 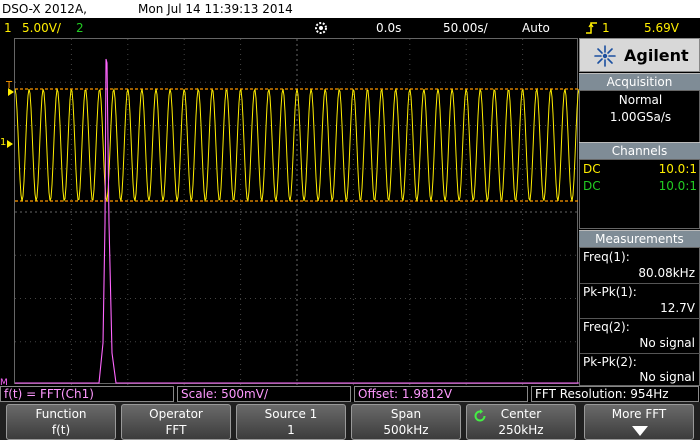 I want to click on meas-freq1-label: Freq(1):, so click(x=606, y=257).